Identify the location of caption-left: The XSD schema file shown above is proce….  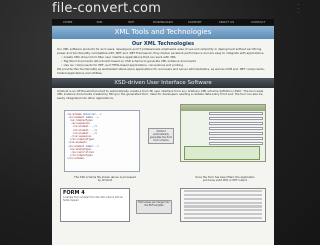
(105, 178).